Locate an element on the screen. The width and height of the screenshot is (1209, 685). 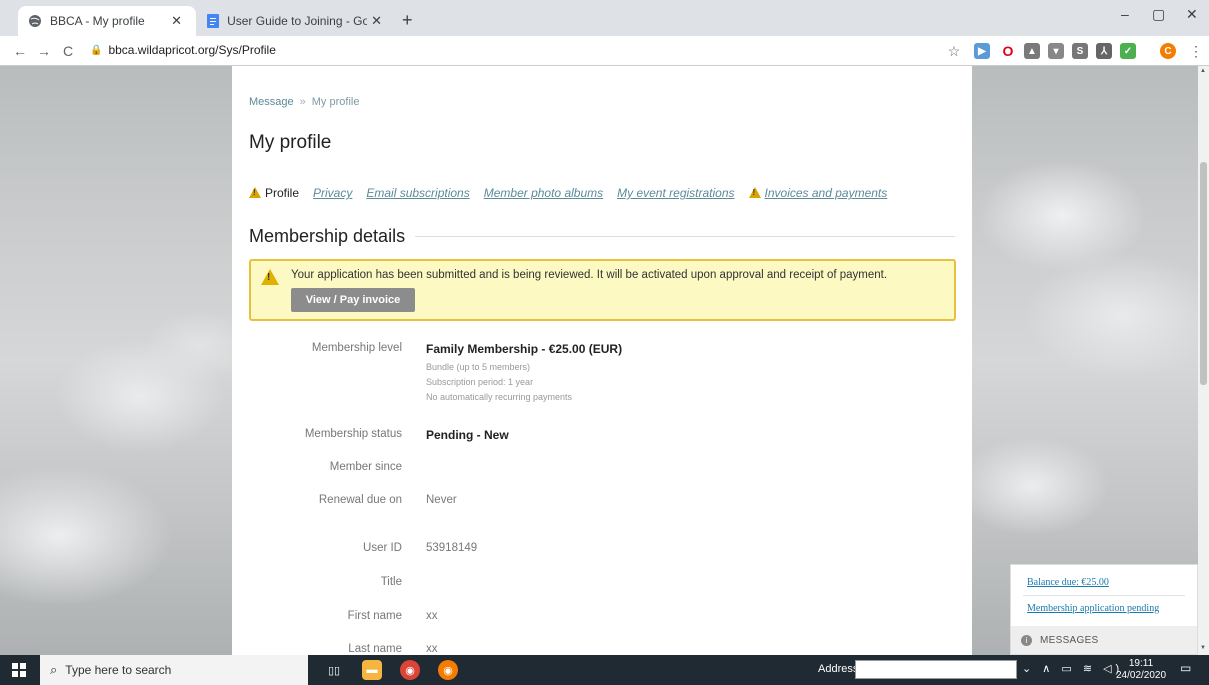
breadcrumb: Message» My profile is located at coordinates (304, 102).